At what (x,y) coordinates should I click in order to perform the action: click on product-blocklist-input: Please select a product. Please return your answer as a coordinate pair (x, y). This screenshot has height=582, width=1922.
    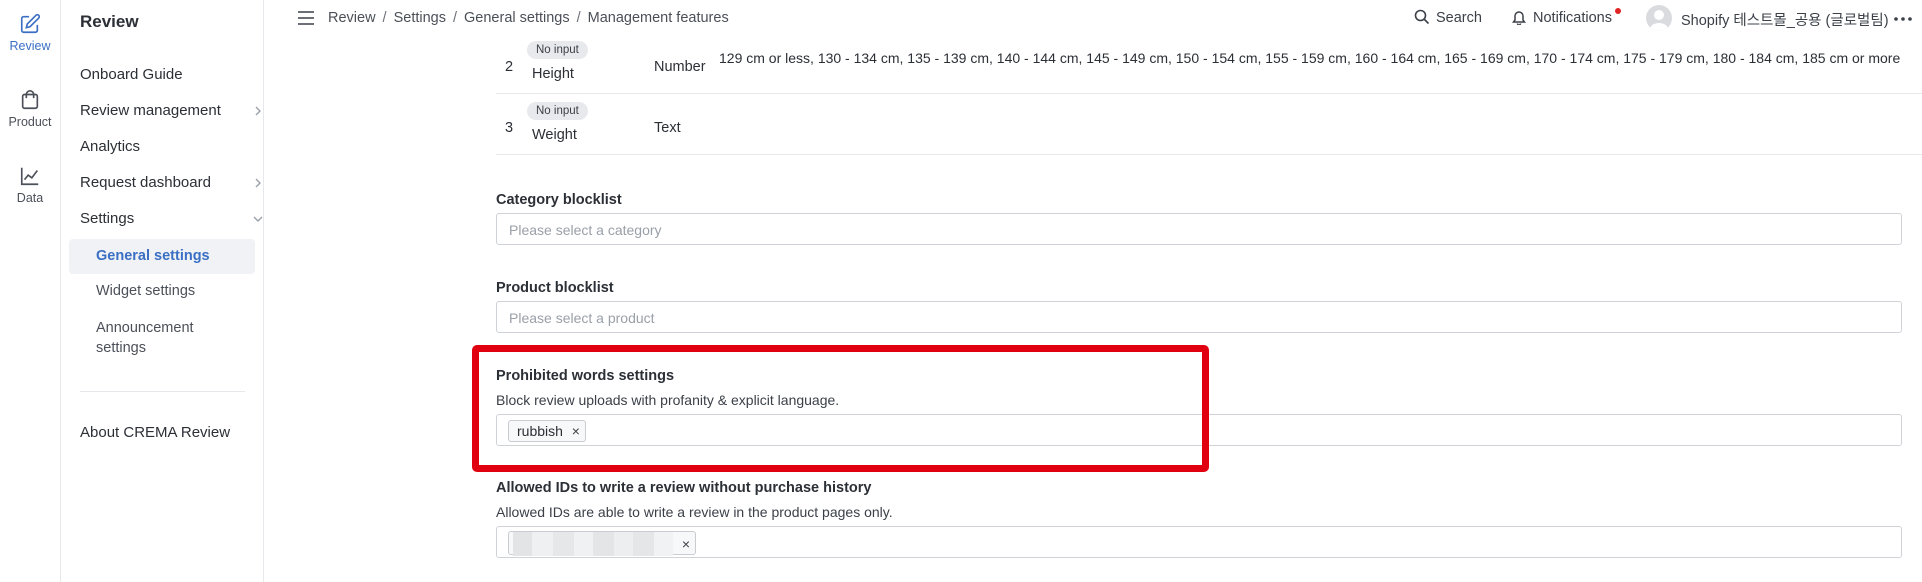
    Looking at the image, I should click on (1199, 317).